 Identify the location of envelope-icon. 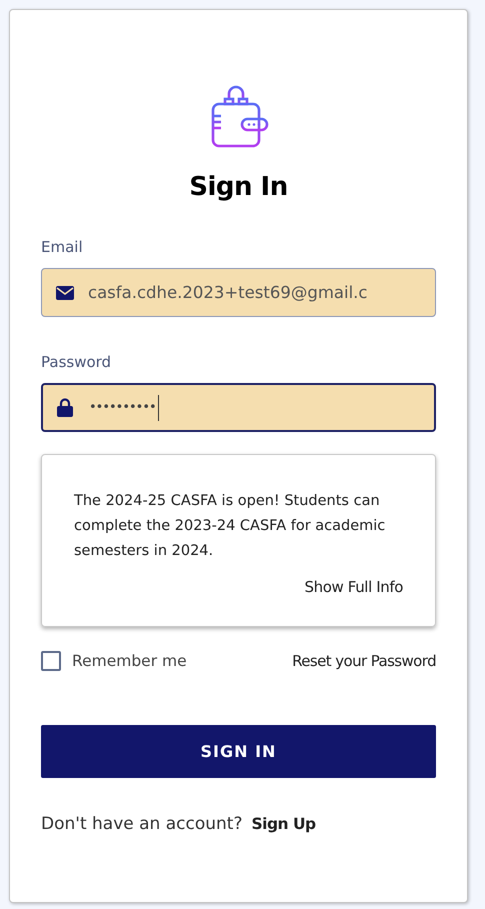
(65, 293).